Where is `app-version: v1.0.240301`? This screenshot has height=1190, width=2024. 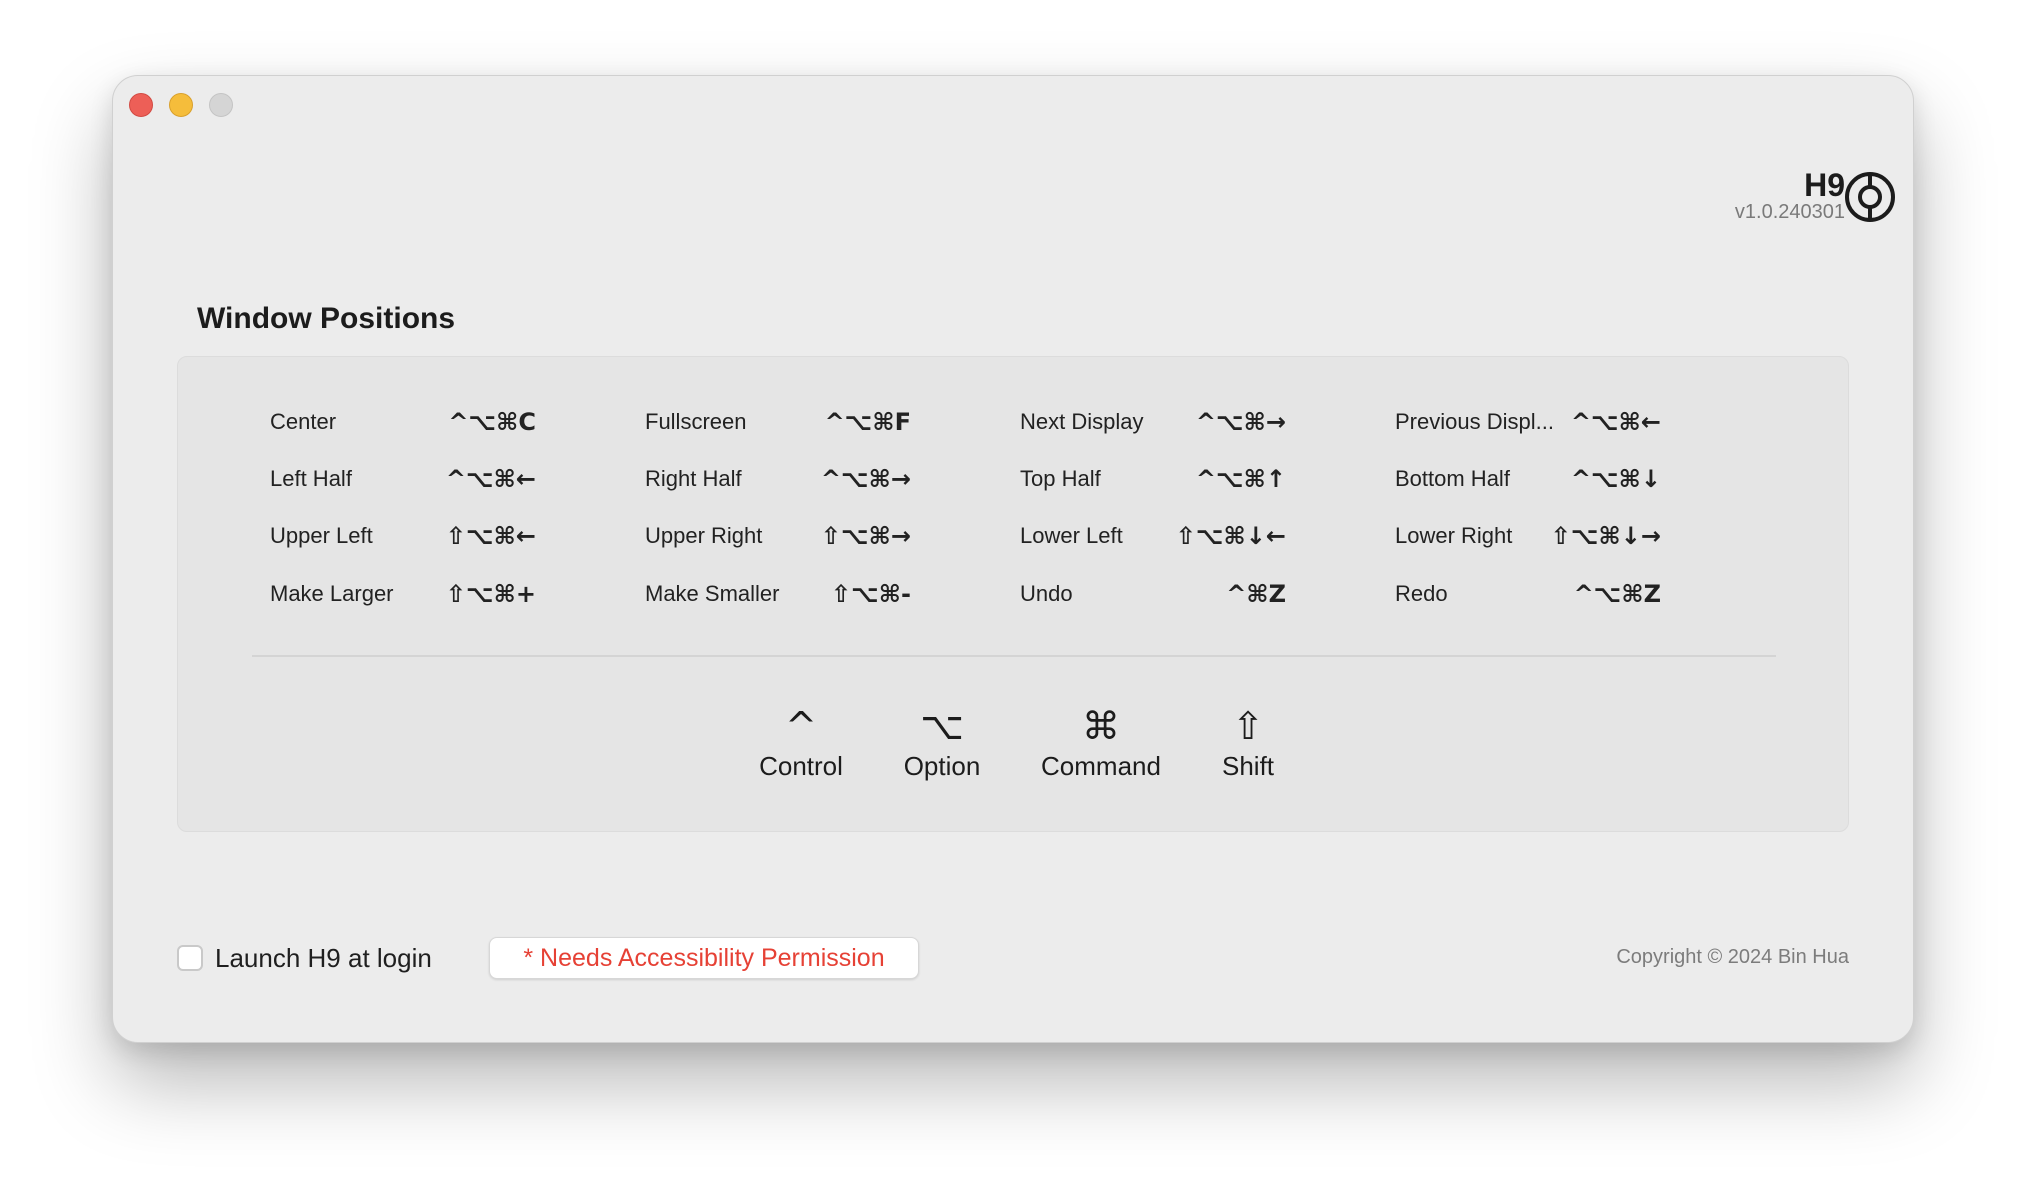
app-version: v1.0.240301 is located at coordinates (1789, 212).